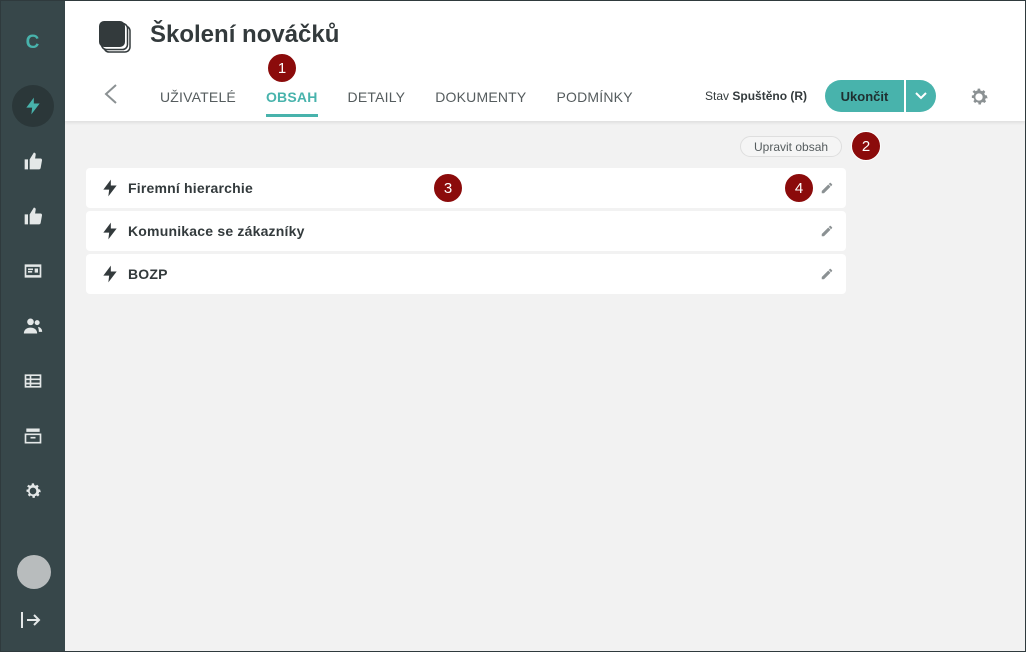 The image size is (1026, 652). Describe the element at coordinates (115, 37) in the screenshot. I see `course-icon` at that location.